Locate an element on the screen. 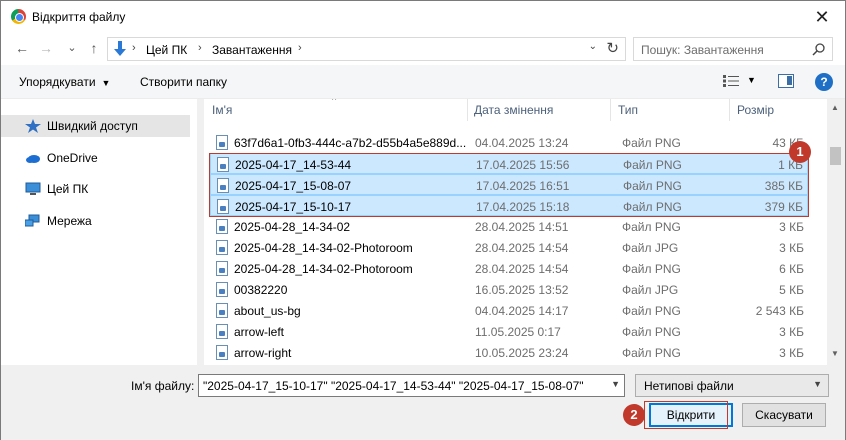 The height and width of the screenshot is (440, 846). download-arrow-icon is located at coordinates (120, 48).